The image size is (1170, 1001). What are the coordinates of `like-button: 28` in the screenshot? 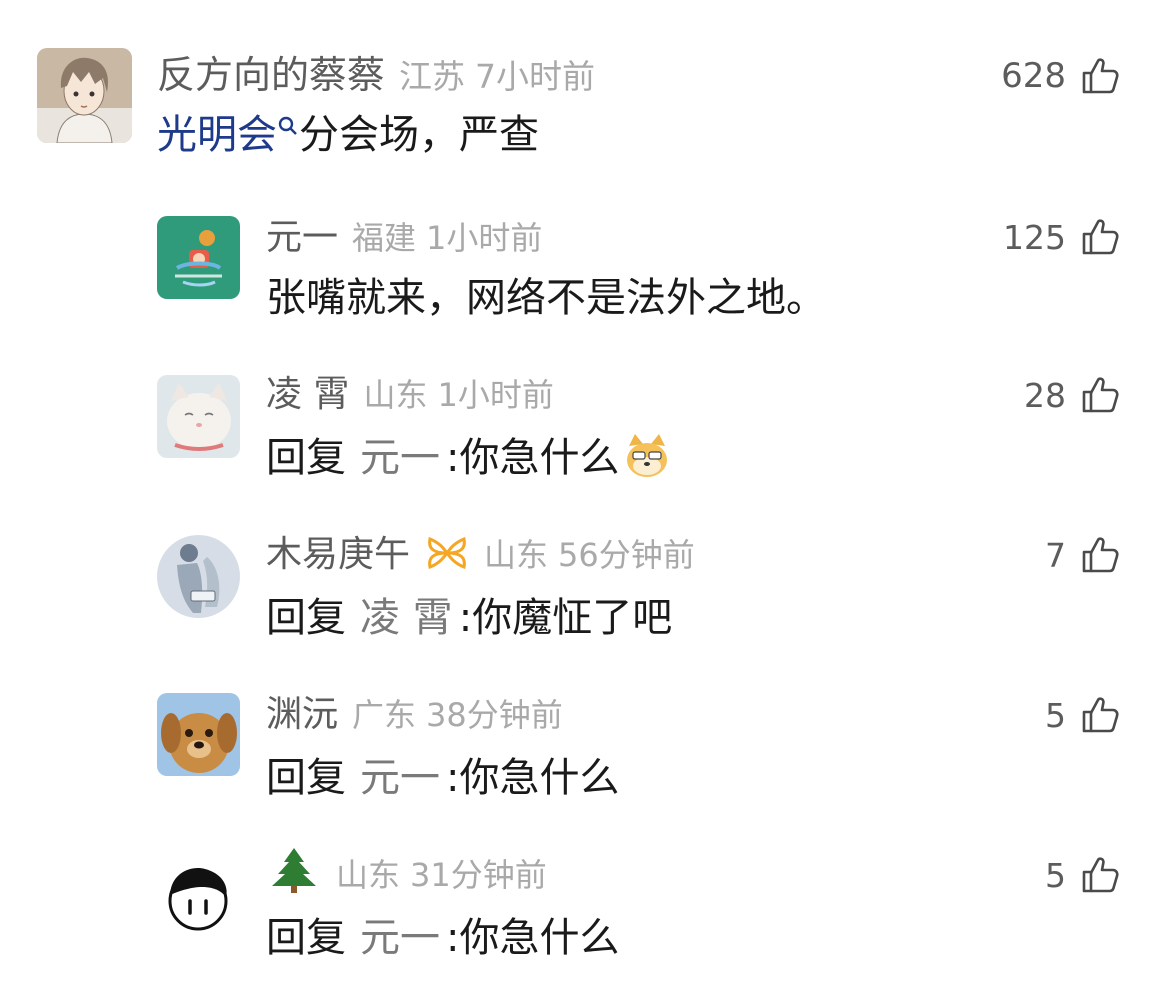 It's located at (1072, 395).